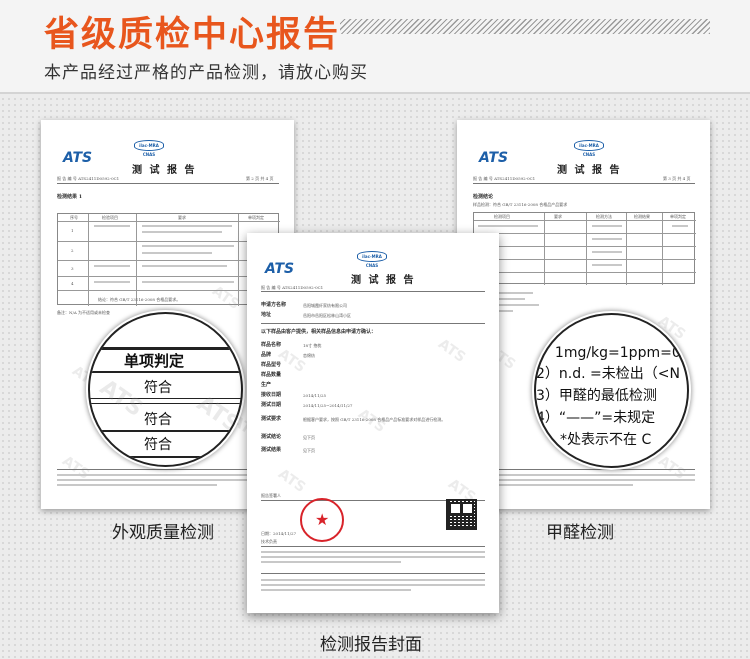 This screenshot has height=659, width=750. What do you see at coordinates (192, 35) in the screenshot?
I see `page-title: 省级质检中心报告` at bounding box center [192, 35].